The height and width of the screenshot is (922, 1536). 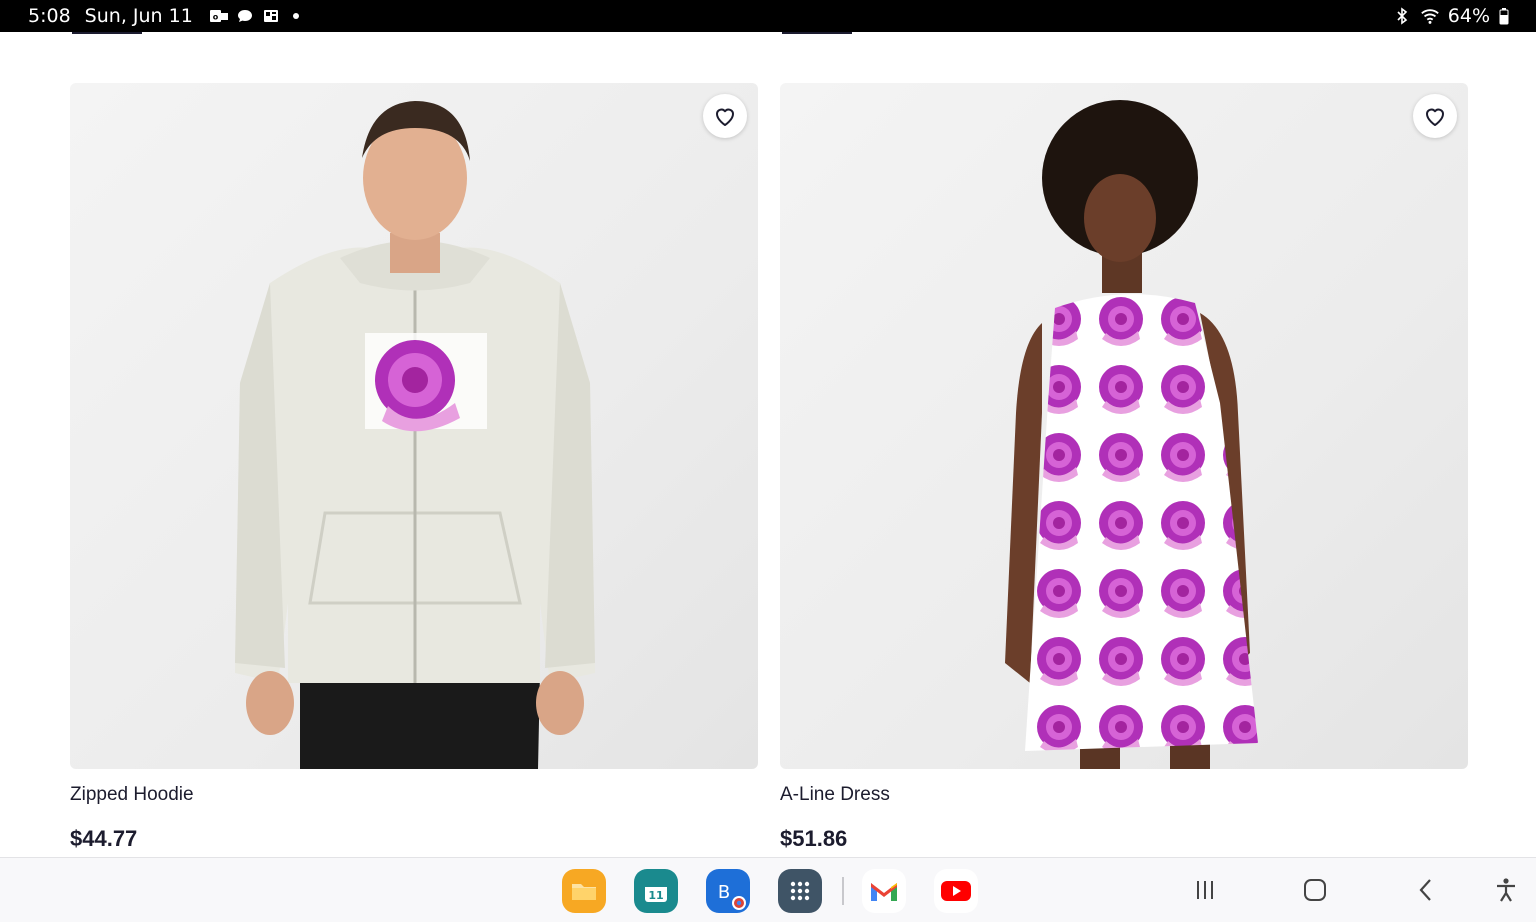 What do you see at coordinates (216, 17) in the screenshot?
I see `svg-text: o` at bounding box center [216, 17].